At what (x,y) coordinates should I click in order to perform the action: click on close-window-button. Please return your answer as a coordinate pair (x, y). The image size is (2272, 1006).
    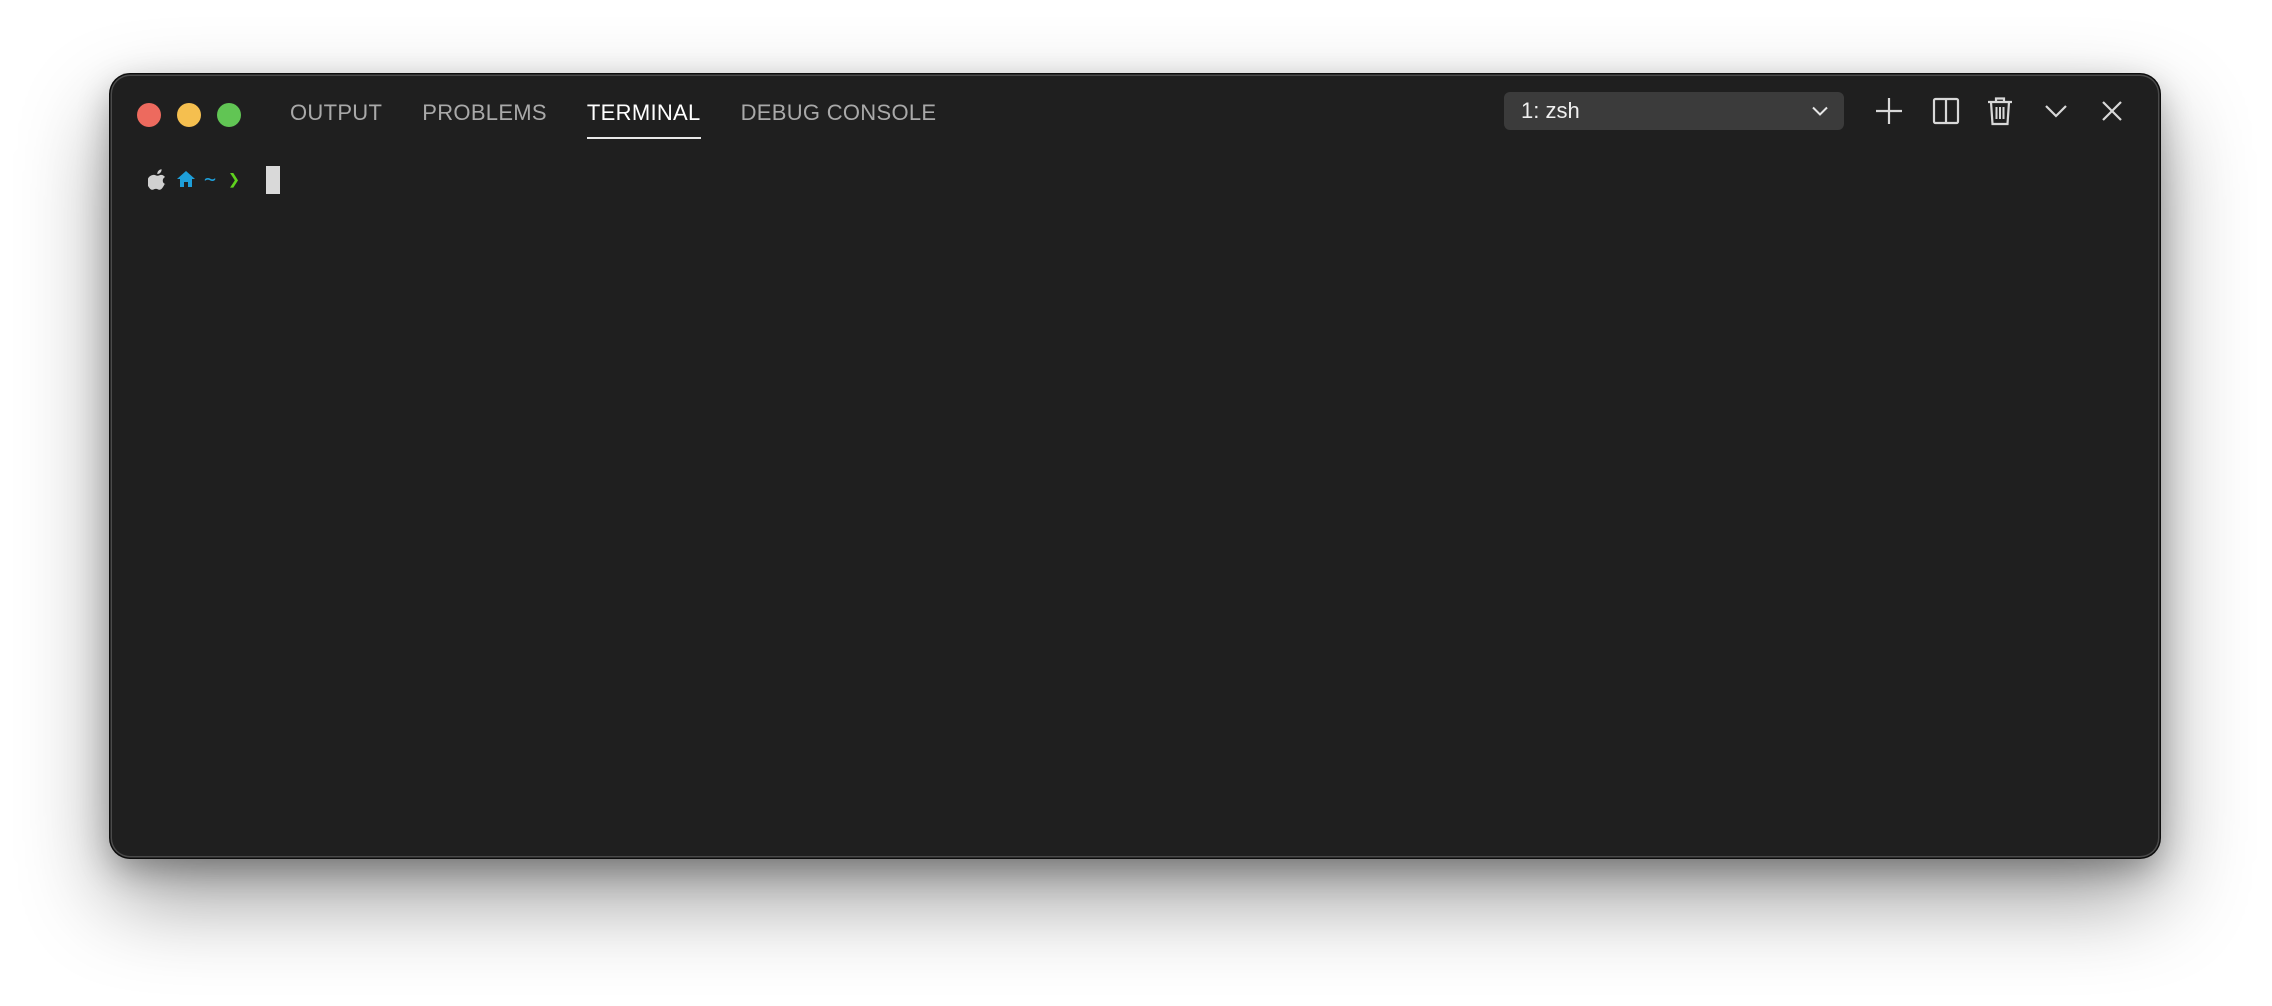
    Looking at the image, I should click on (149, 115).